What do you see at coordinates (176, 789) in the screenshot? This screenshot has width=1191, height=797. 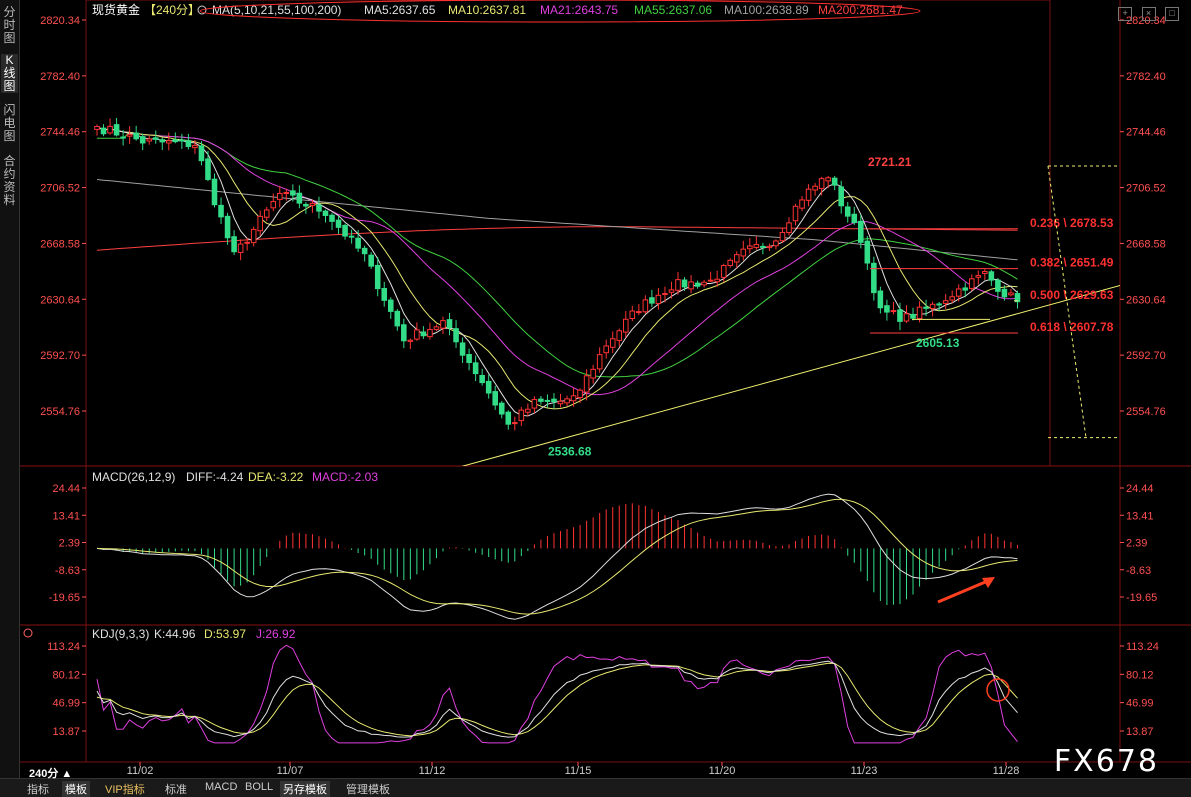 I see `toolbar-tab: 标准` at bounding box center [176, 789].